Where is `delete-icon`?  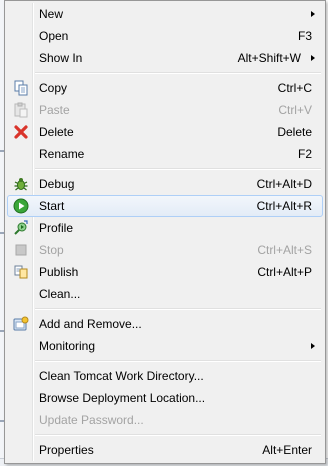
delete-icon is located at coordinates (21, 132).